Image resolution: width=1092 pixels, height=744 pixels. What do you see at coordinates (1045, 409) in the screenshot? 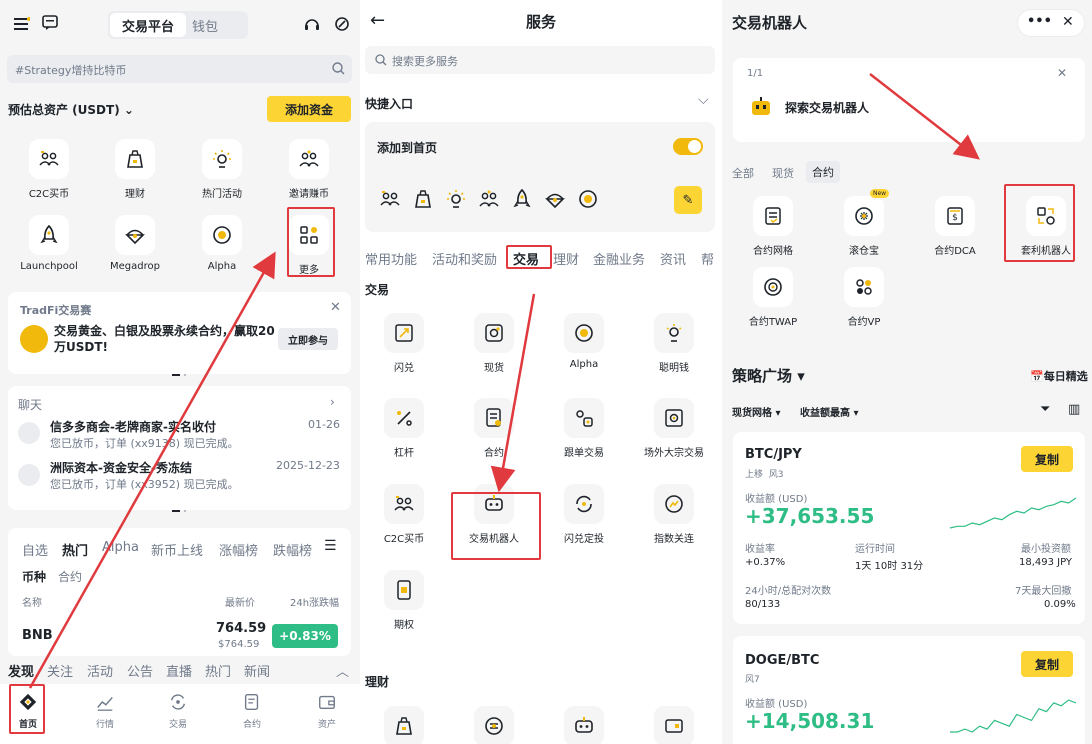
I see `filter-icon: ⏷` at bounding box center [1045, 409].